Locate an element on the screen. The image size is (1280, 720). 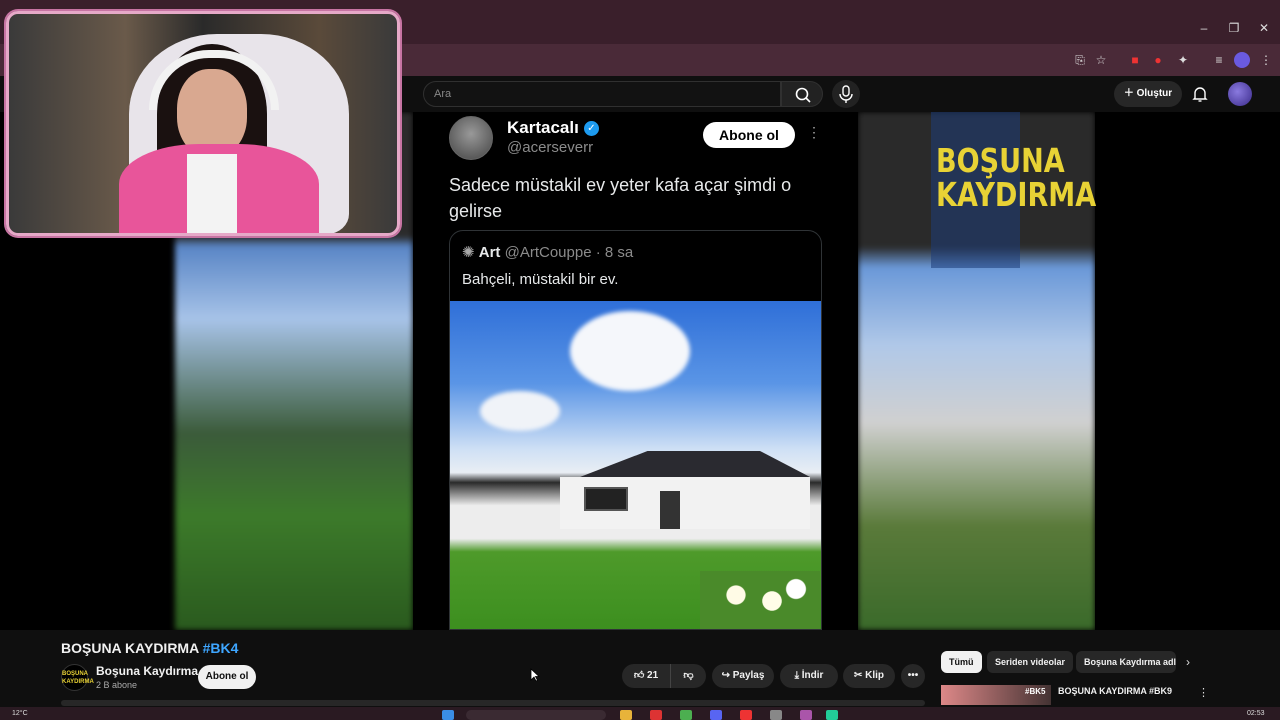
subscriber-count: 2 B abone is located at coordinates (117, 685).